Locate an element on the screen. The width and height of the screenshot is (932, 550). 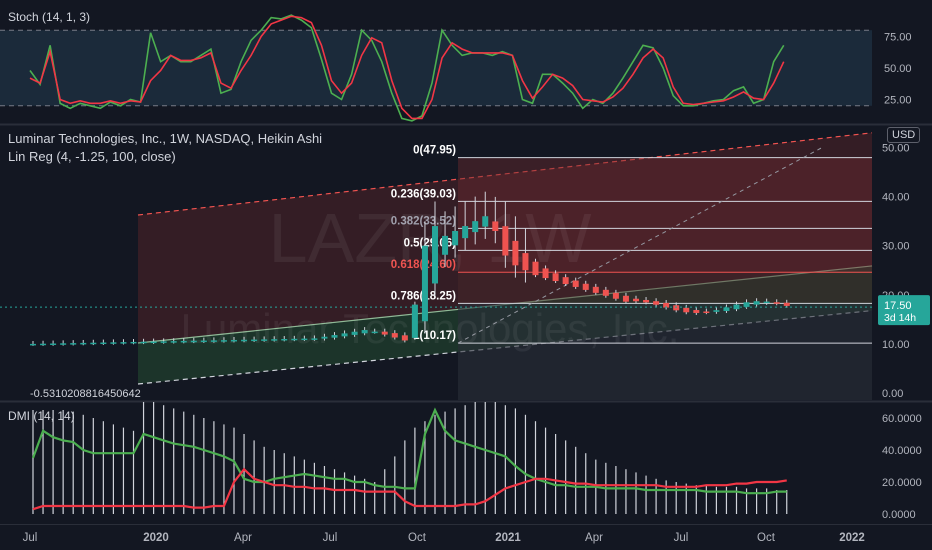
last-price-value: 17.50 is located at coordinates (898, 306).